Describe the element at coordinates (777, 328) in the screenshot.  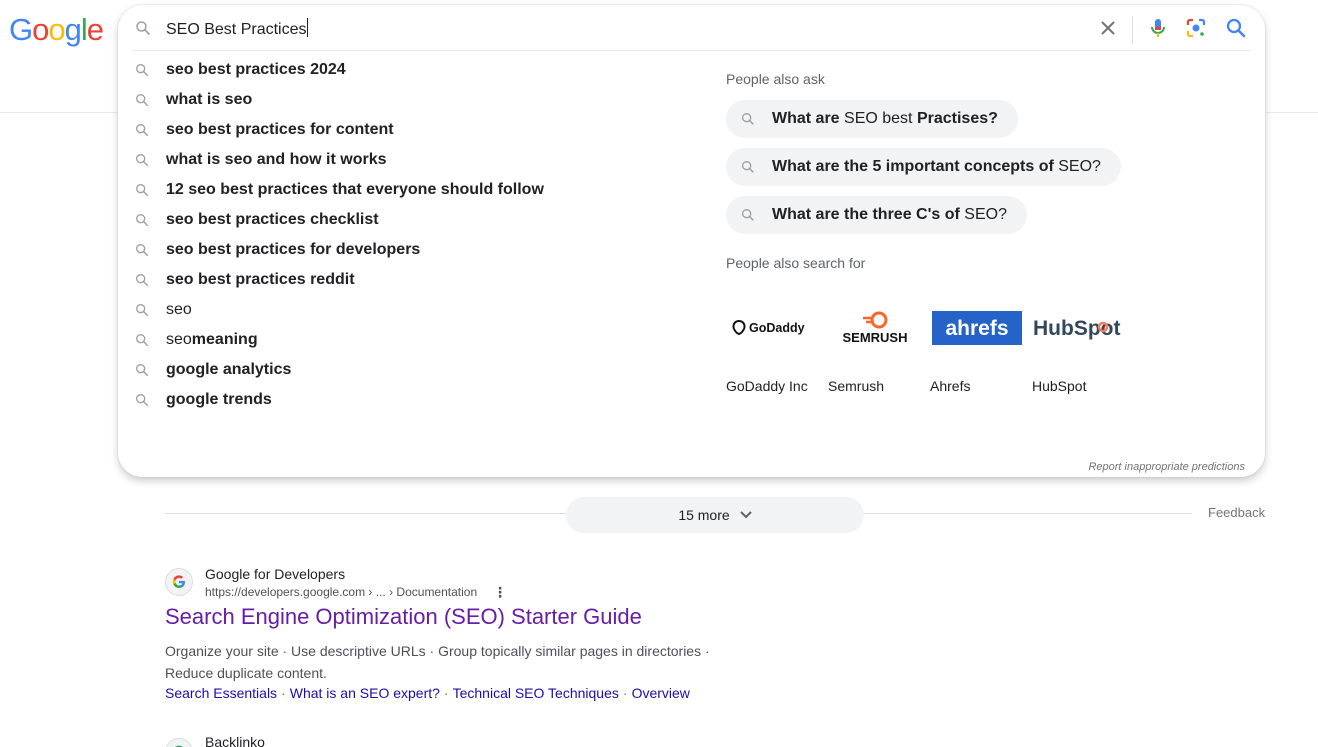
I see `godaddy-logo-text: GoDaddy` at that location.